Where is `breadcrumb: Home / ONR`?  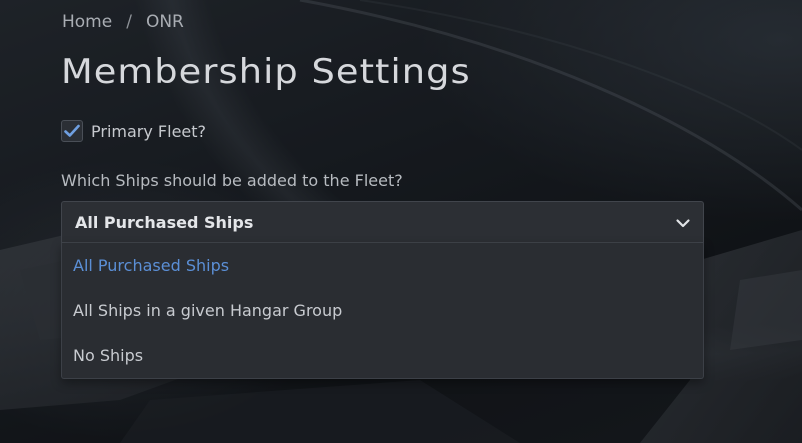 breadcrumb: Home / ONR is located at coordinates (123, 22).